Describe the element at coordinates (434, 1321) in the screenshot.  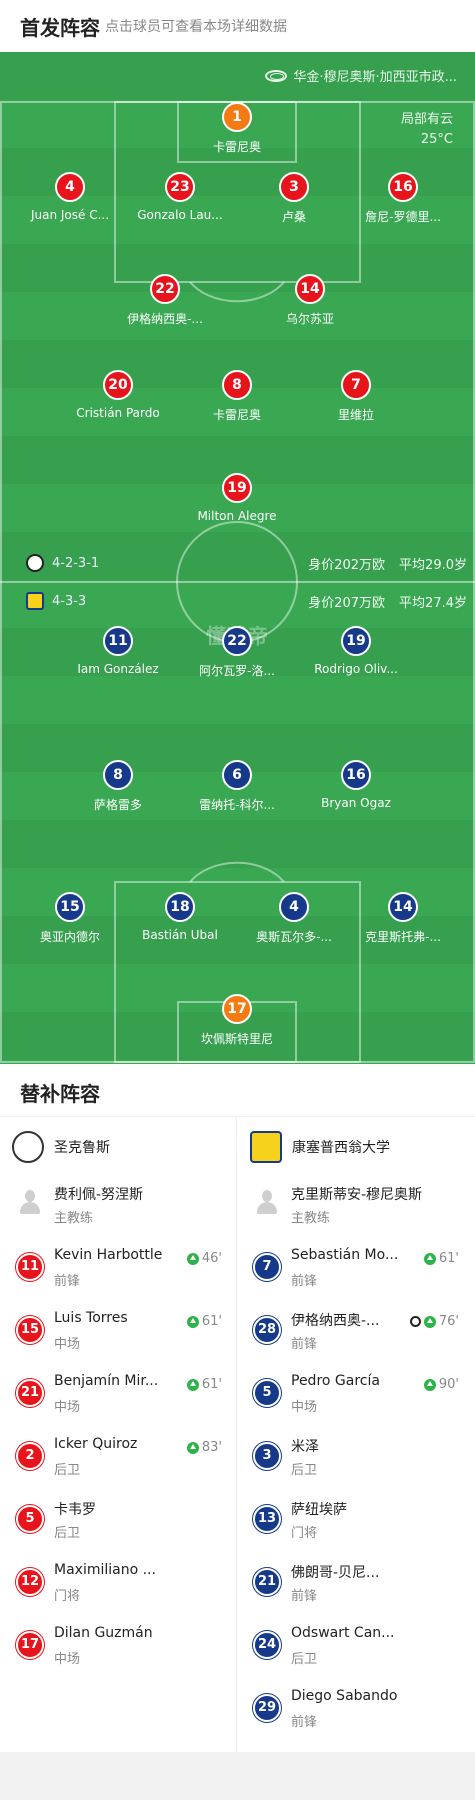
I see `sub-in-info: 76'` at that location.